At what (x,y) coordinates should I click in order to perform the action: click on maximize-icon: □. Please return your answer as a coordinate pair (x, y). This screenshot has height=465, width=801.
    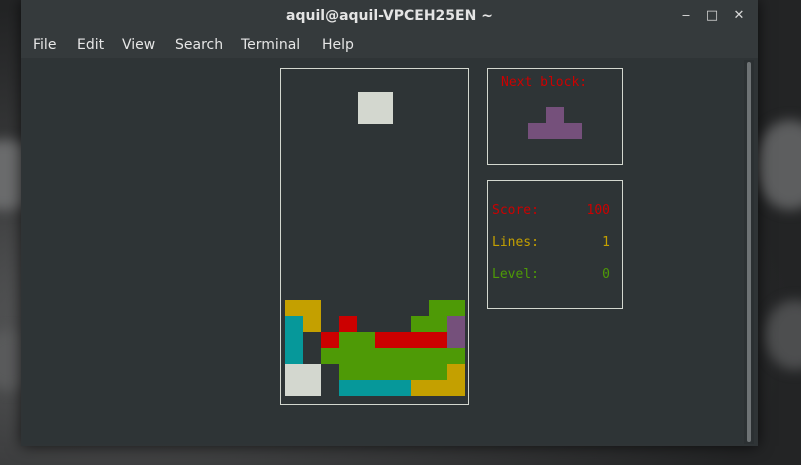
    Looking at the image, I should click on (712, 16).